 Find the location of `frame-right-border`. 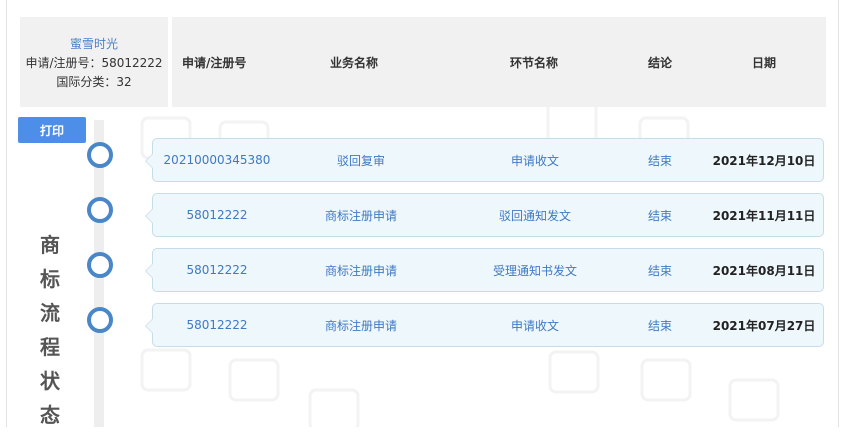

frame-right-border is located at coordinates (838, 213).